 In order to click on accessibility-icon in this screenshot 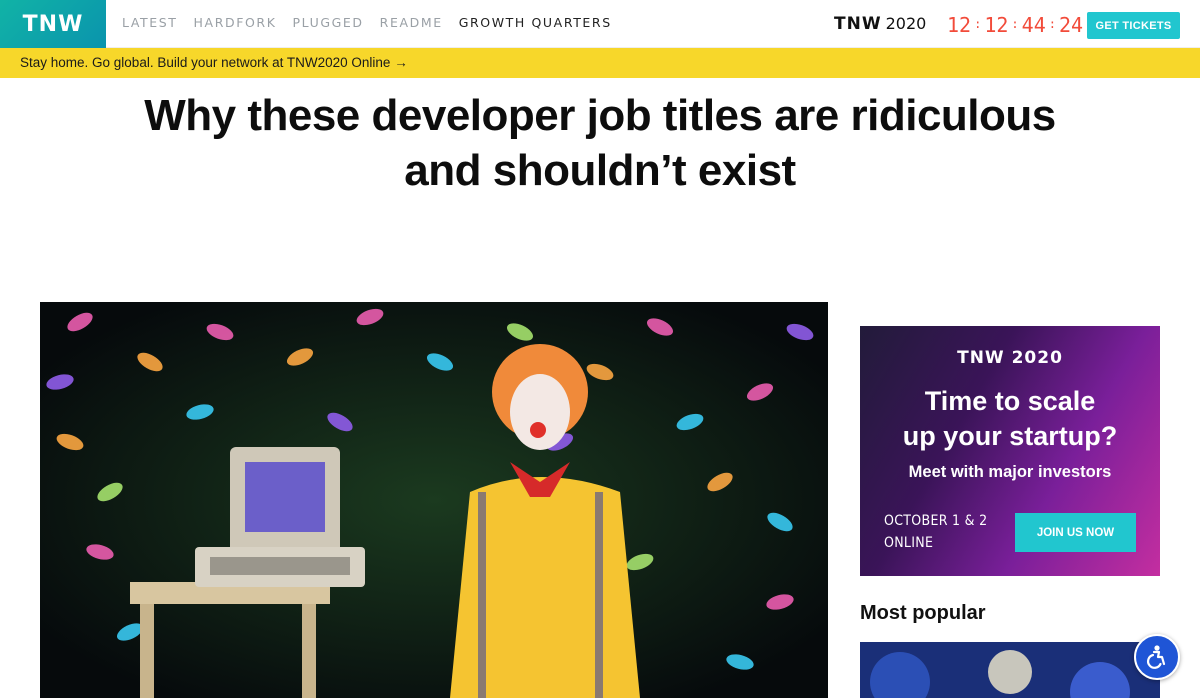, I will do `click(1156, 657)`.